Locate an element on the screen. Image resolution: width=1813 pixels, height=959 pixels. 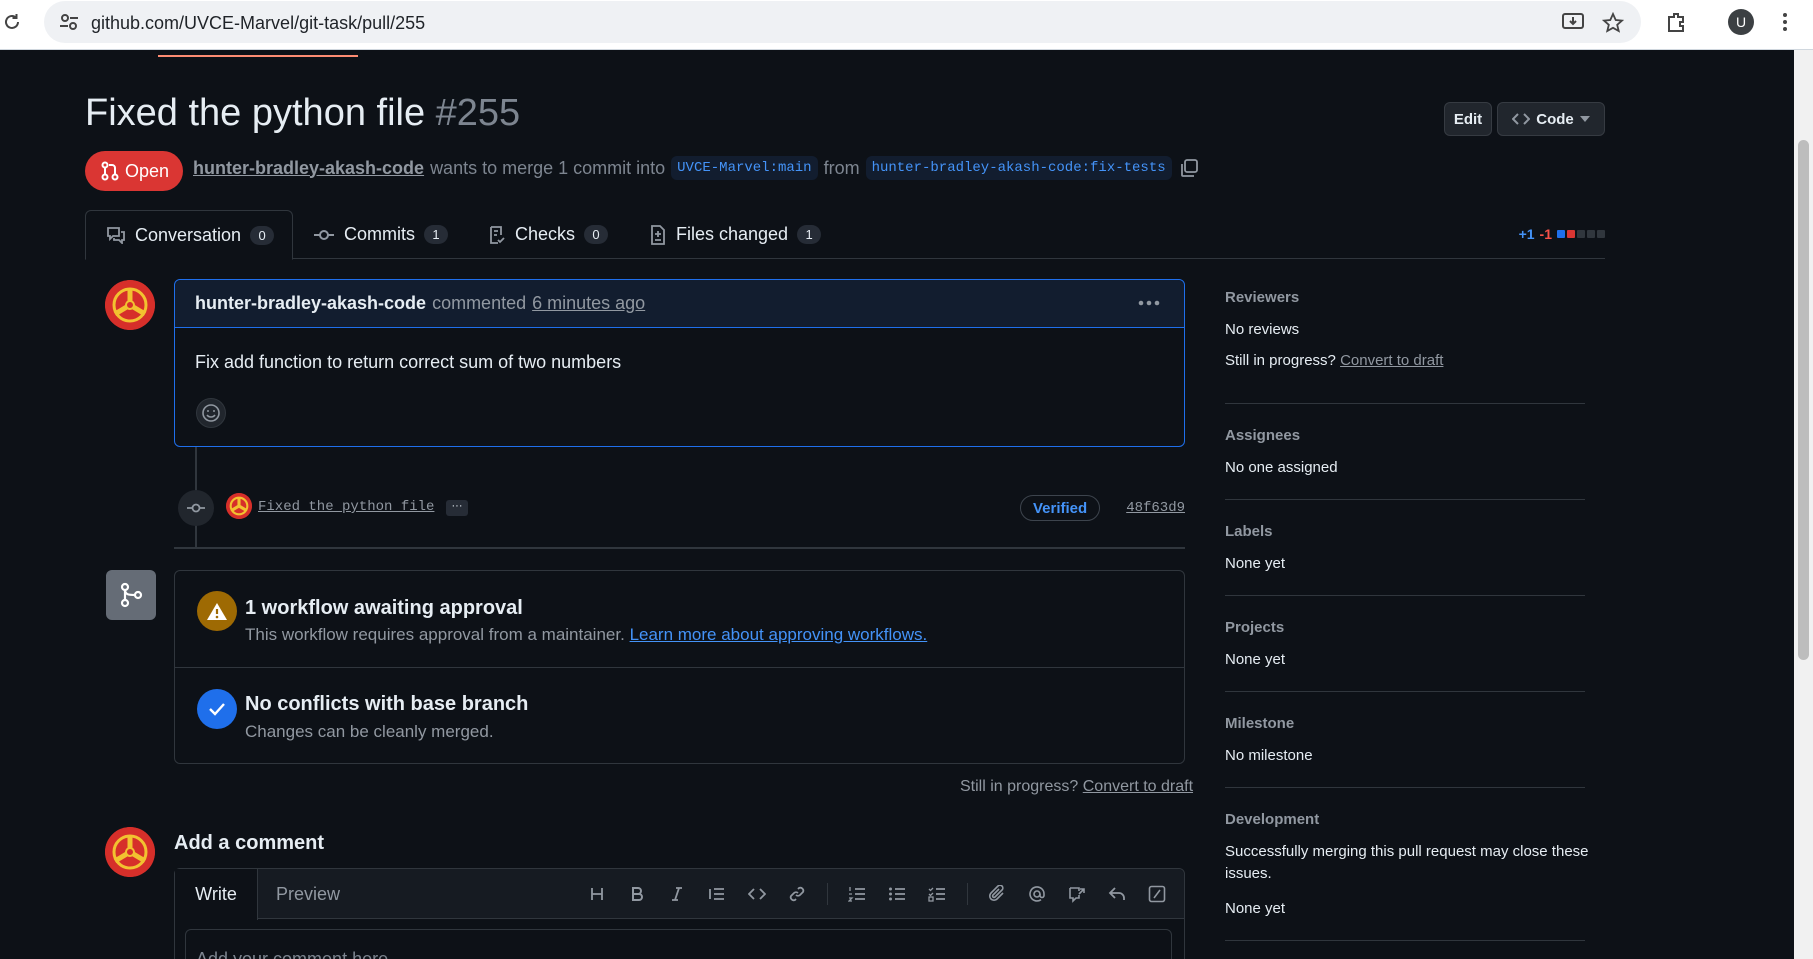
cross-reference-icon is located at coordinates (1077, 894).